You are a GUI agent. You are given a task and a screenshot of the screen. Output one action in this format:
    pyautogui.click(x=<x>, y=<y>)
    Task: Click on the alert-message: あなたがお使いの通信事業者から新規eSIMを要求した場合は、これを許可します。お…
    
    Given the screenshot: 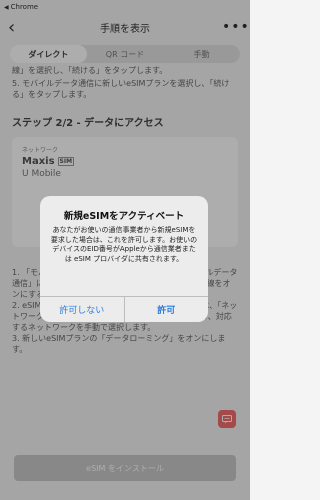 What is the action you would take?
    pyautogui.click(x=124, y=244)
    